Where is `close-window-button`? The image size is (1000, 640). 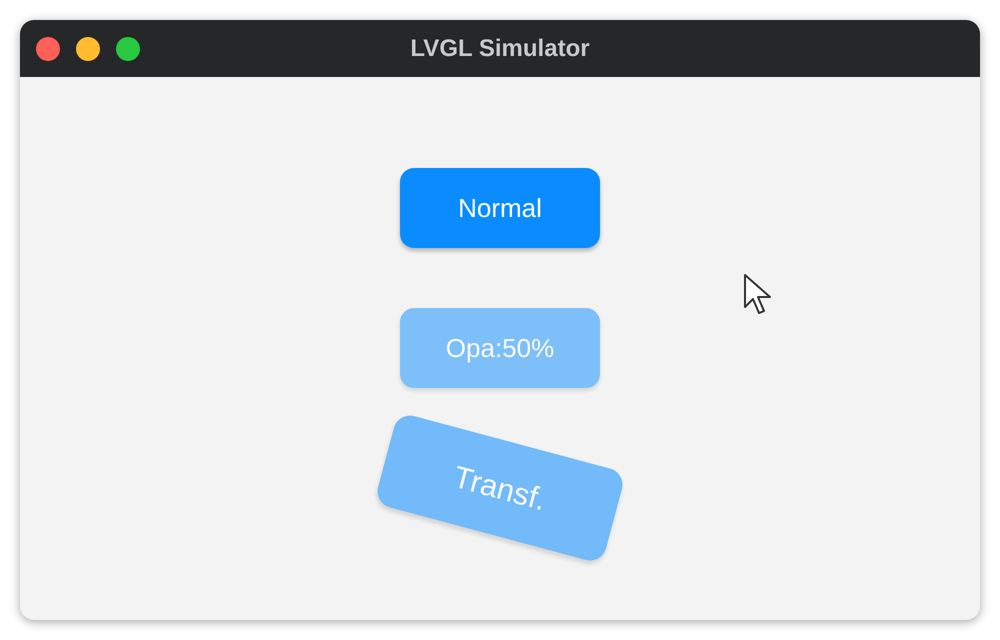
close-window-button is located at coordinates (48, 48).